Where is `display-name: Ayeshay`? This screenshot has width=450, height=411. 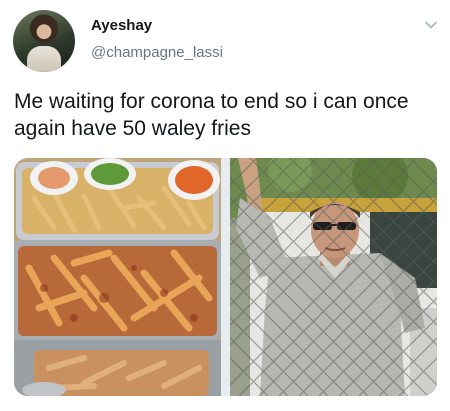
display-name: Ayeshay is located at coordinates (121, 25).